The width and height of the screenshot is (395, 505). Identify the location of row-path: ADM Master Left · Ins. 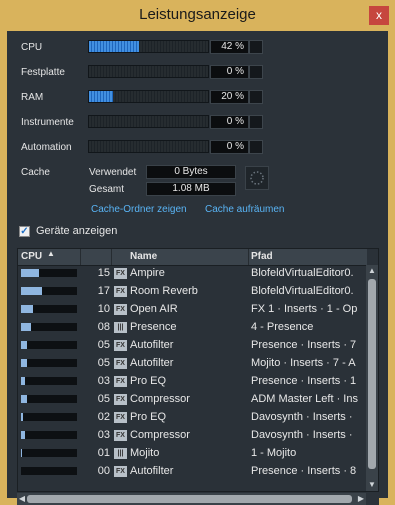
(304, 399).